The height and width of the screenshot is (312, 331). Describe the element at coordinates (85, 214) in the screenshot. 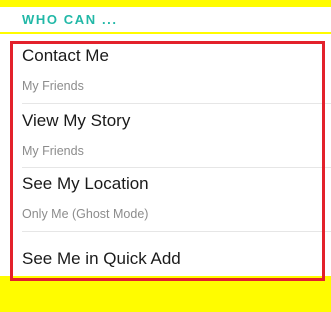

I see `setting-value: Only Me (Ghost Mode)` at that location.